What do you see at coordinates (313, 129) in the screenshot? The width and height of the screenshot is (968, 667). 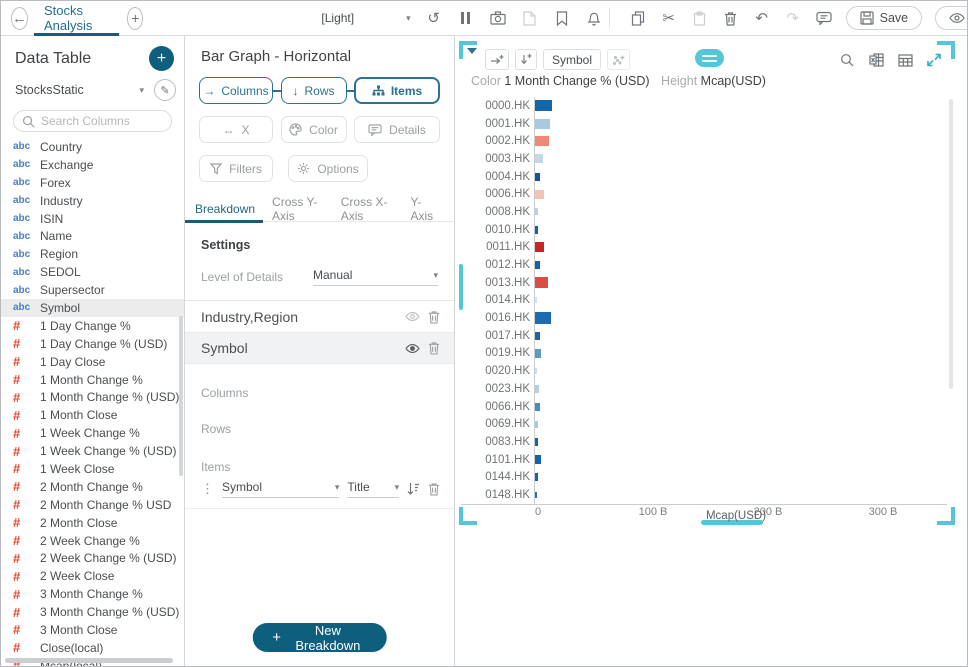 I see `color-button: Color` at bounding box center [313, 129].